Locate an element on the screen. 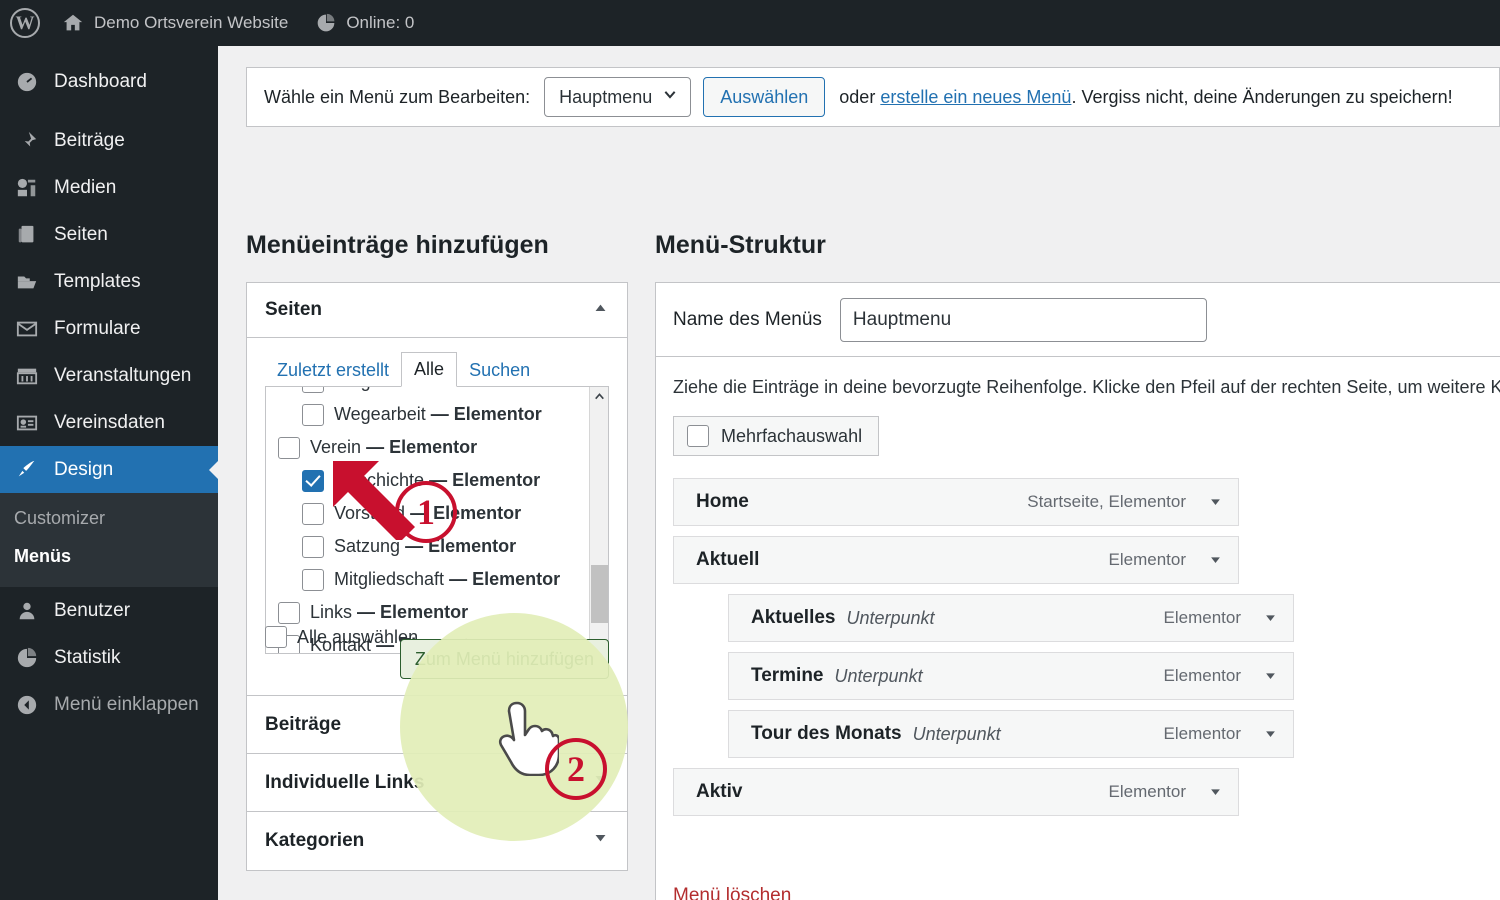  bulk-select-checkbox is located at coordinates (698, 436).